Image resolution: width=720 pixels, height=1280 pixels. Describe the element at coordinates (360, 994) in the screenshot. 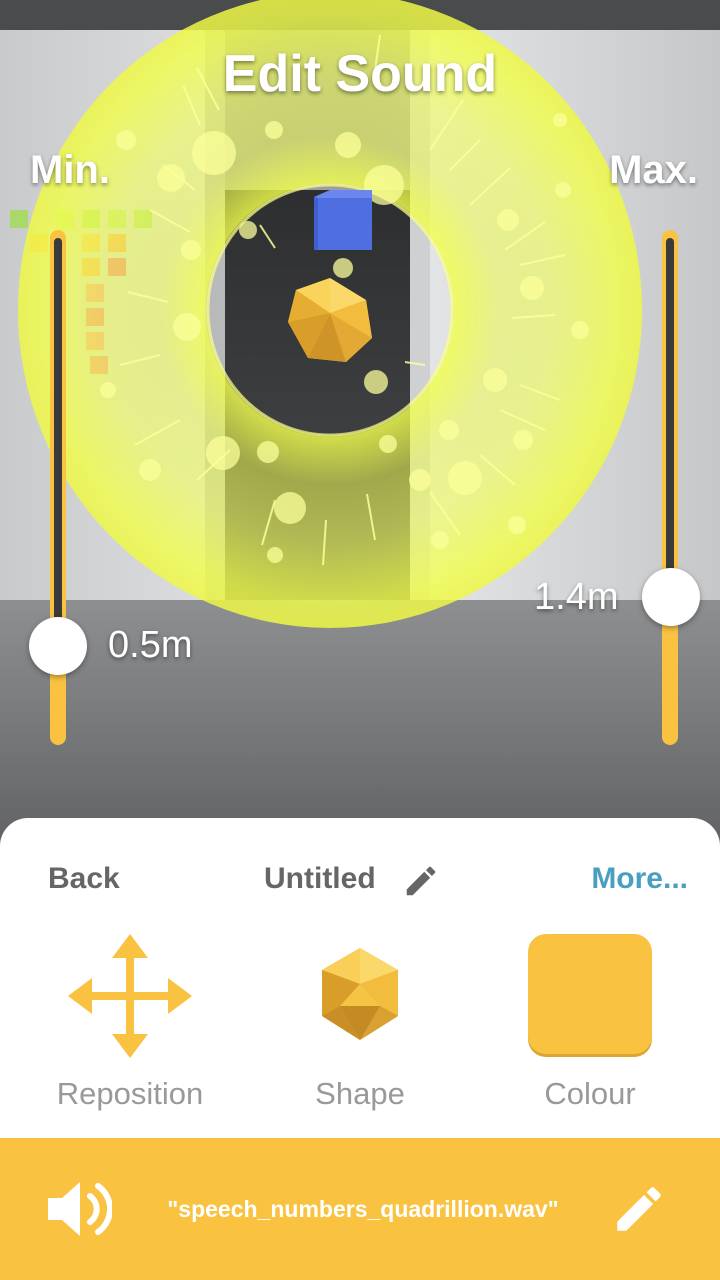

I see `icosahedron-icon` at that location.